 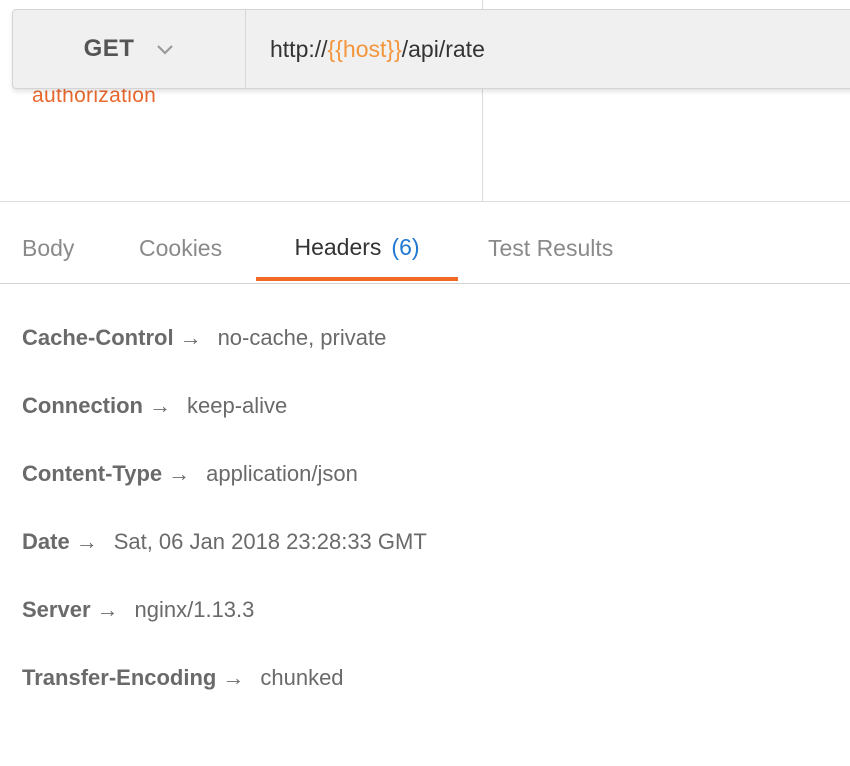 I want to click on header-key: Date, so click(x=46, y=541).